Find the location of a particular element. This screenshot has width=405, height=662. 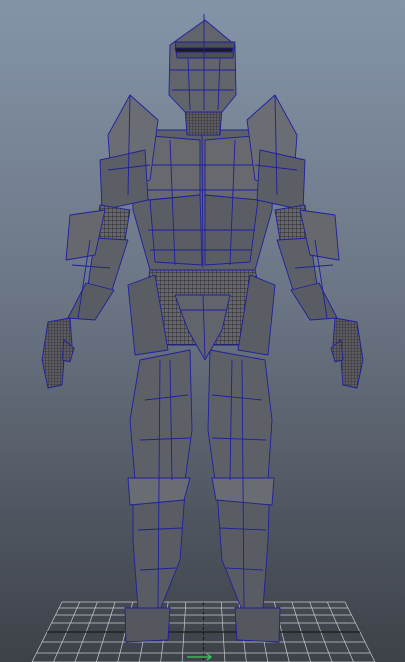

left-leg is located at coordinates (158, 496).